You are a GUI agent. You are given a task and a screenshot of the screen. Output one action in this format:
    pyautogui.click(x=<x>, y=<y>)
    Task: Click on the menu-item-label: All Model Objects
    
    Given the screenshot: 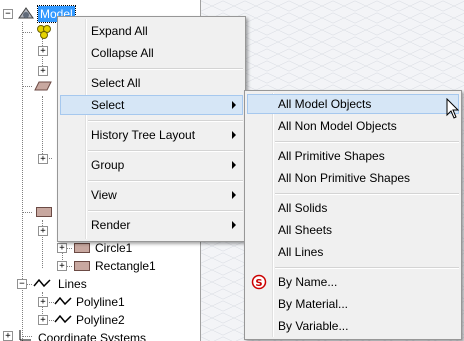 What is the action you would take?
    pyautogui.click(x=325, y=104)
    